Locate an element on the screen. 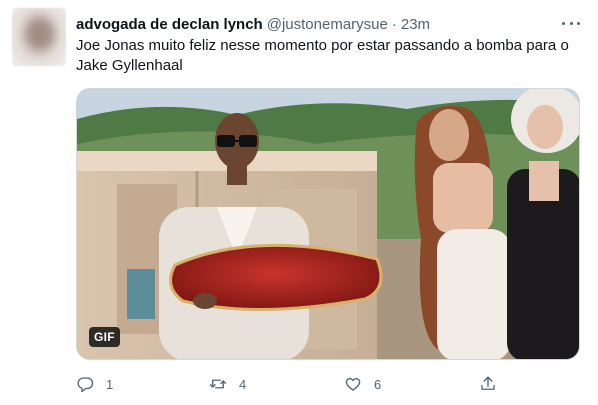 The height and width of the screenshot is (405, 598). reply-count: 1 is located at coordinates (110, 384).